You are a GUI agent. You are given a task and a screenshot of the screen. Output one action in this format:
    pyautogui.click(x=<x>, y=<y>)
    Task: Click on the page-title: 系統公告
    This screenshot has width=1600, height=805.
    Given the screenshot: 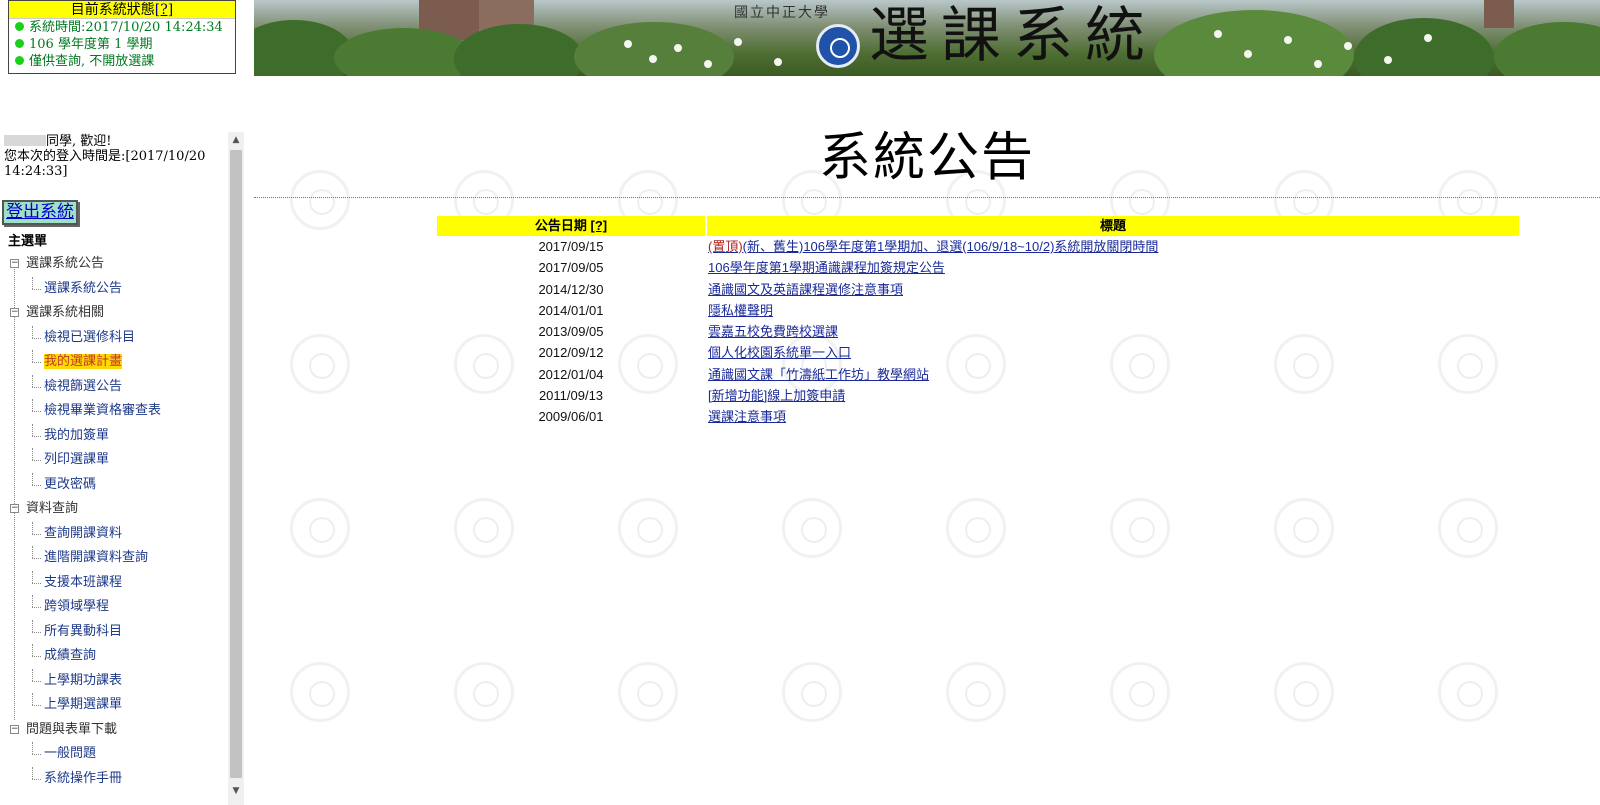 What is the action you would take?
    pyautogui.click(x=926, y=158)
    